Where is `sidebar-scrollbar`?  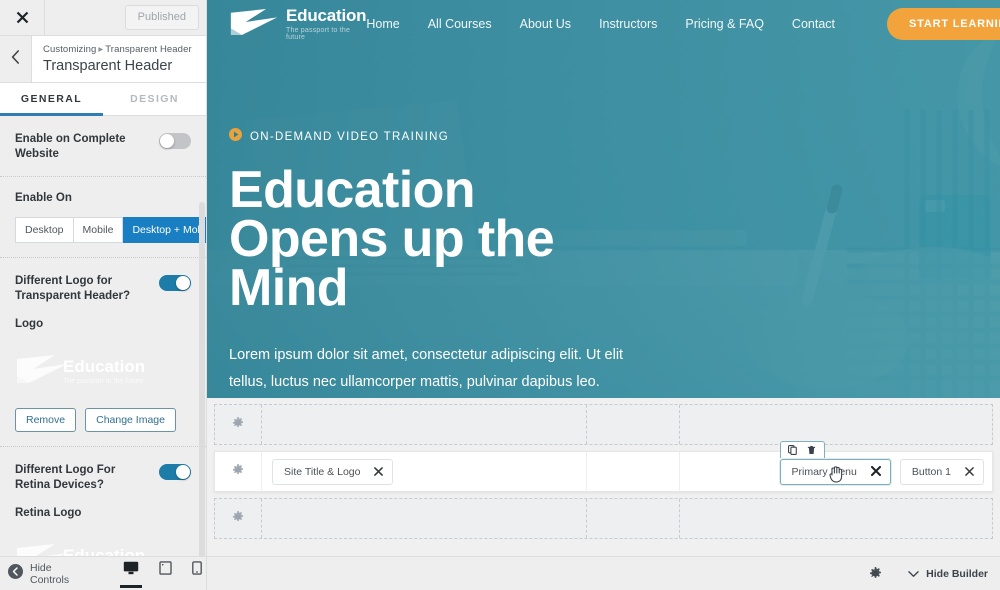
sidebar-scrollbar is located at coordinates (202, 379).